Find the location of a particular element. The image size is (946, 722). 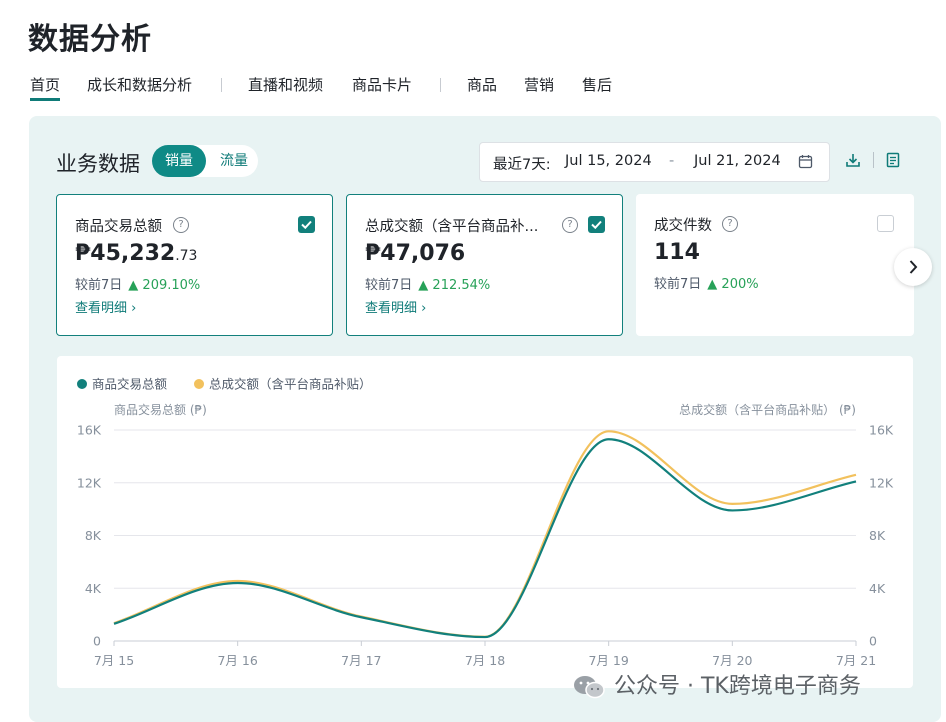

metric-type-toggle: 销量 流量 is located at coordinates (205, 161).